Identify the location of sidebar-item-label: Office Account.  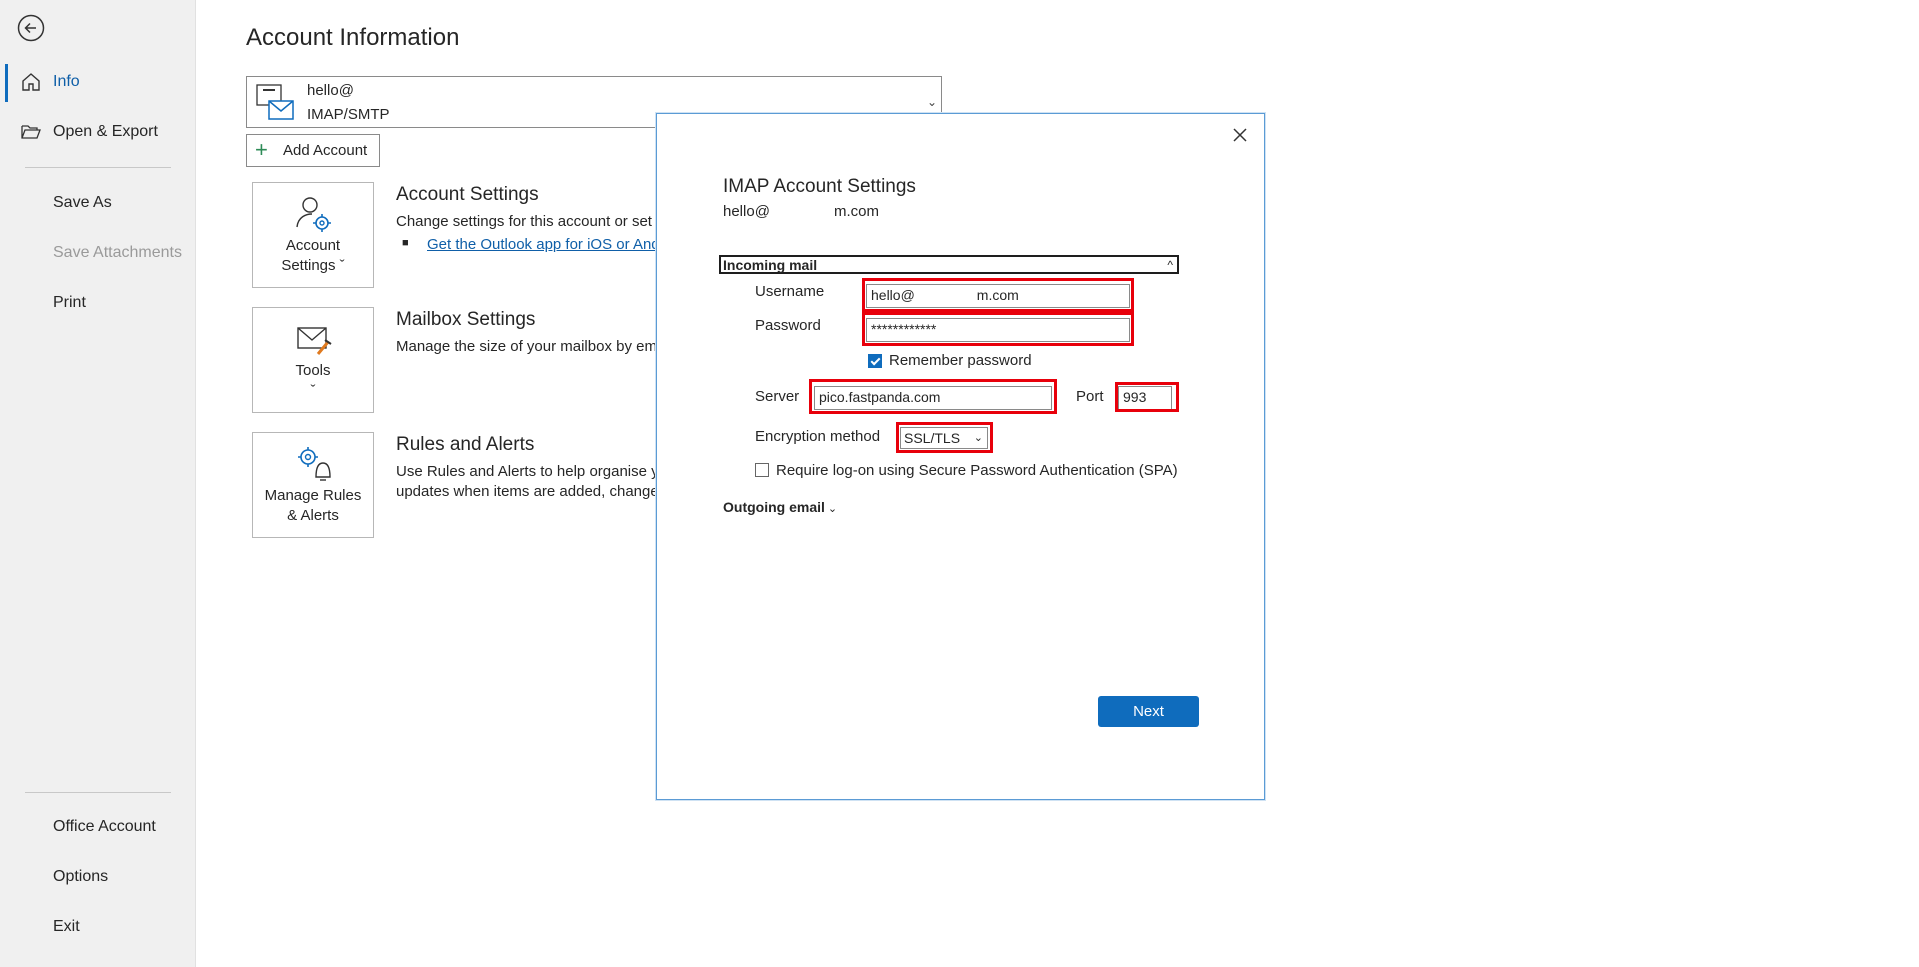
(104, 826).